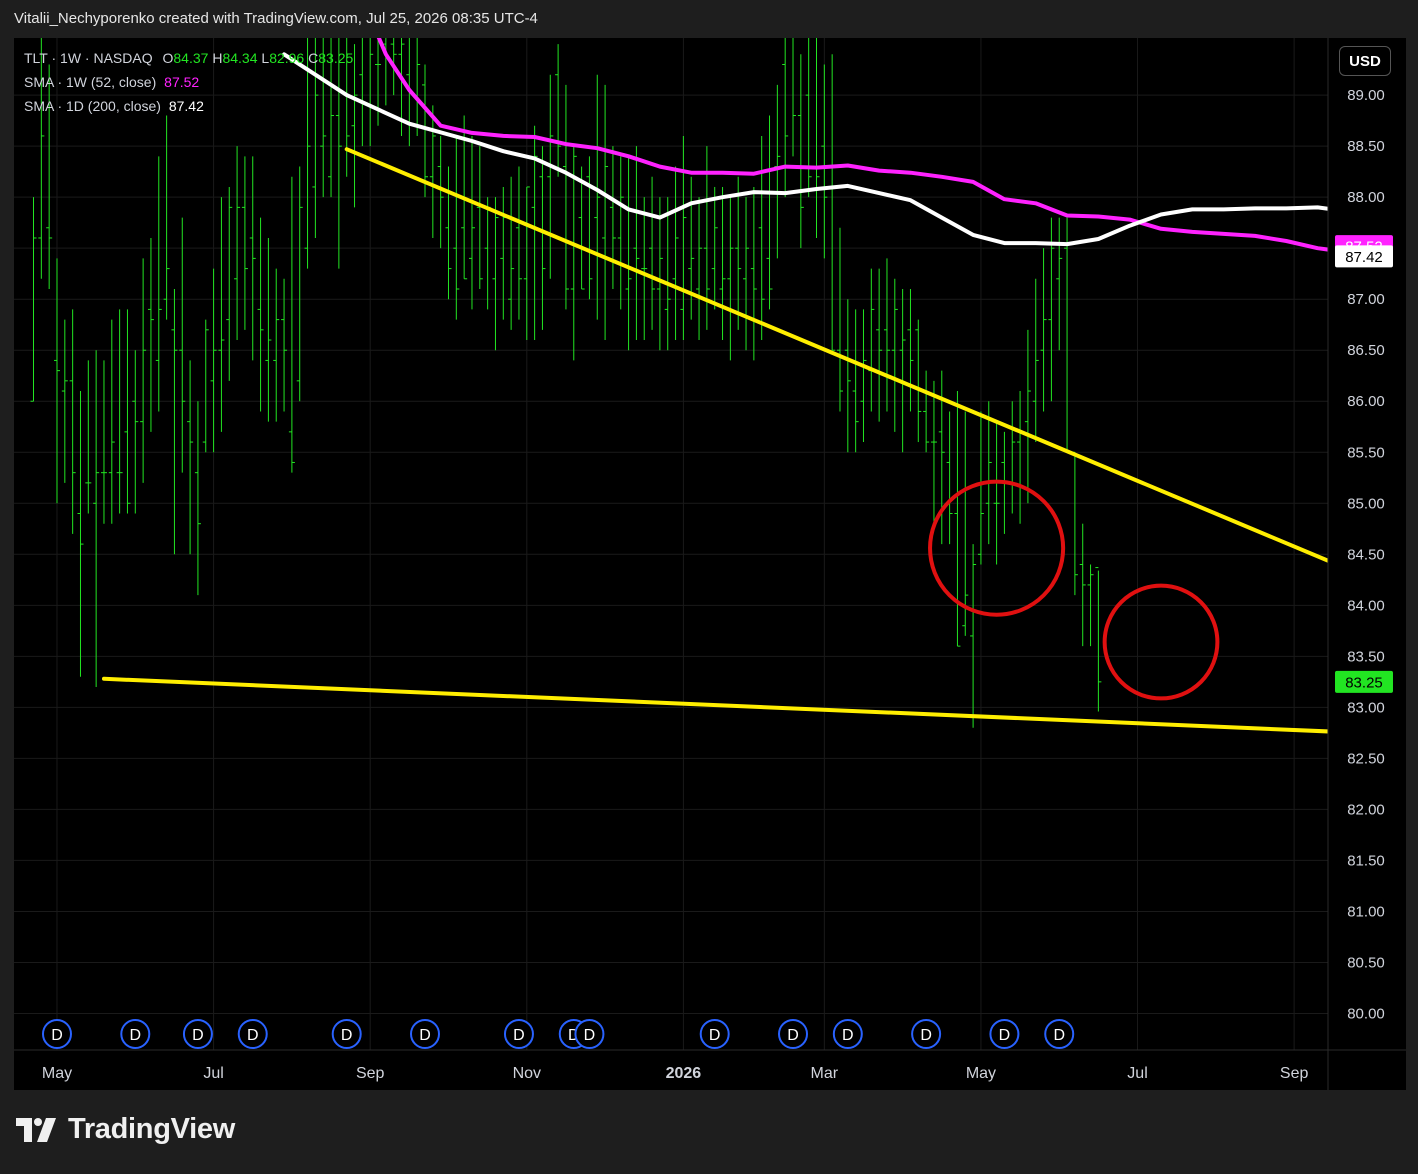  I want to click on x-tick-label: Jul, so click(213, 1073).